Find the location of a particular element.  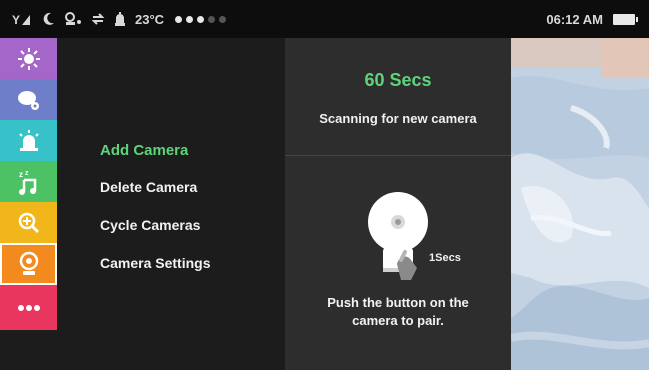

sleep-music-icon: z z is located at coordinates (27, 182).